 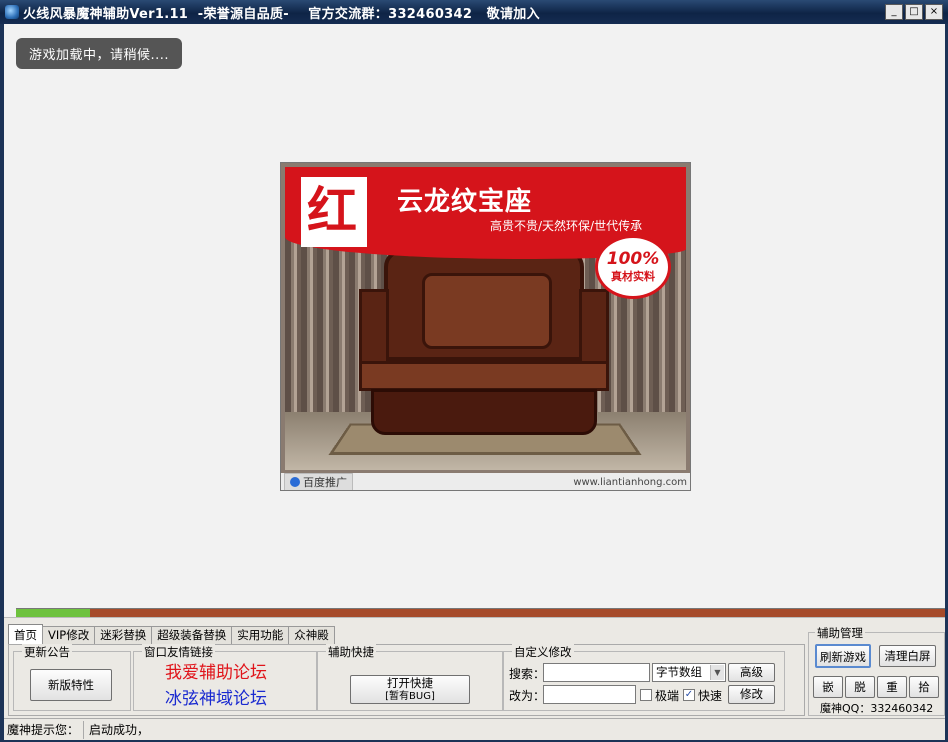 I want to click on tab-home: 首页, so click(x=25, y=634).